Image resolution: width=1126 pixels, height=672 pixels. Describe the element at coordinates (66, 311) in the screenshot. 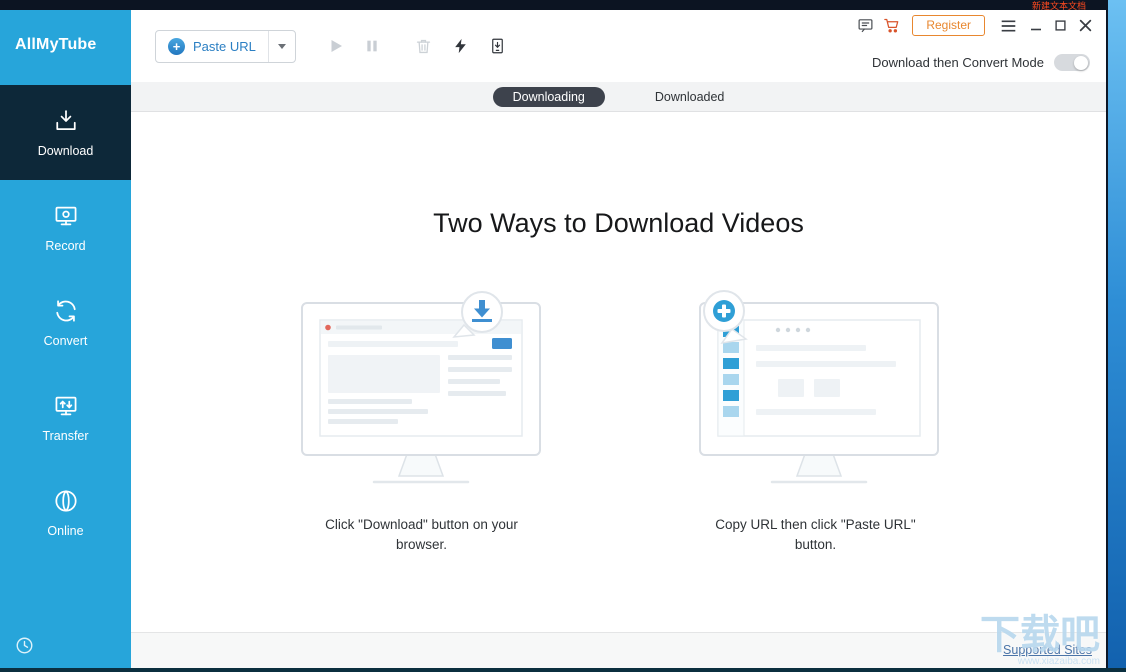

I see `convert-icon` at that location.